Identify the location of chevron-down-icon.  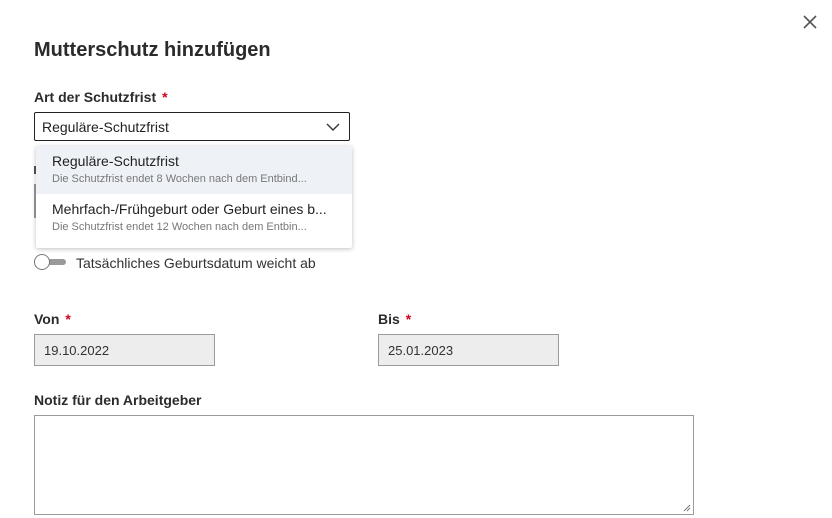
(333, 127).